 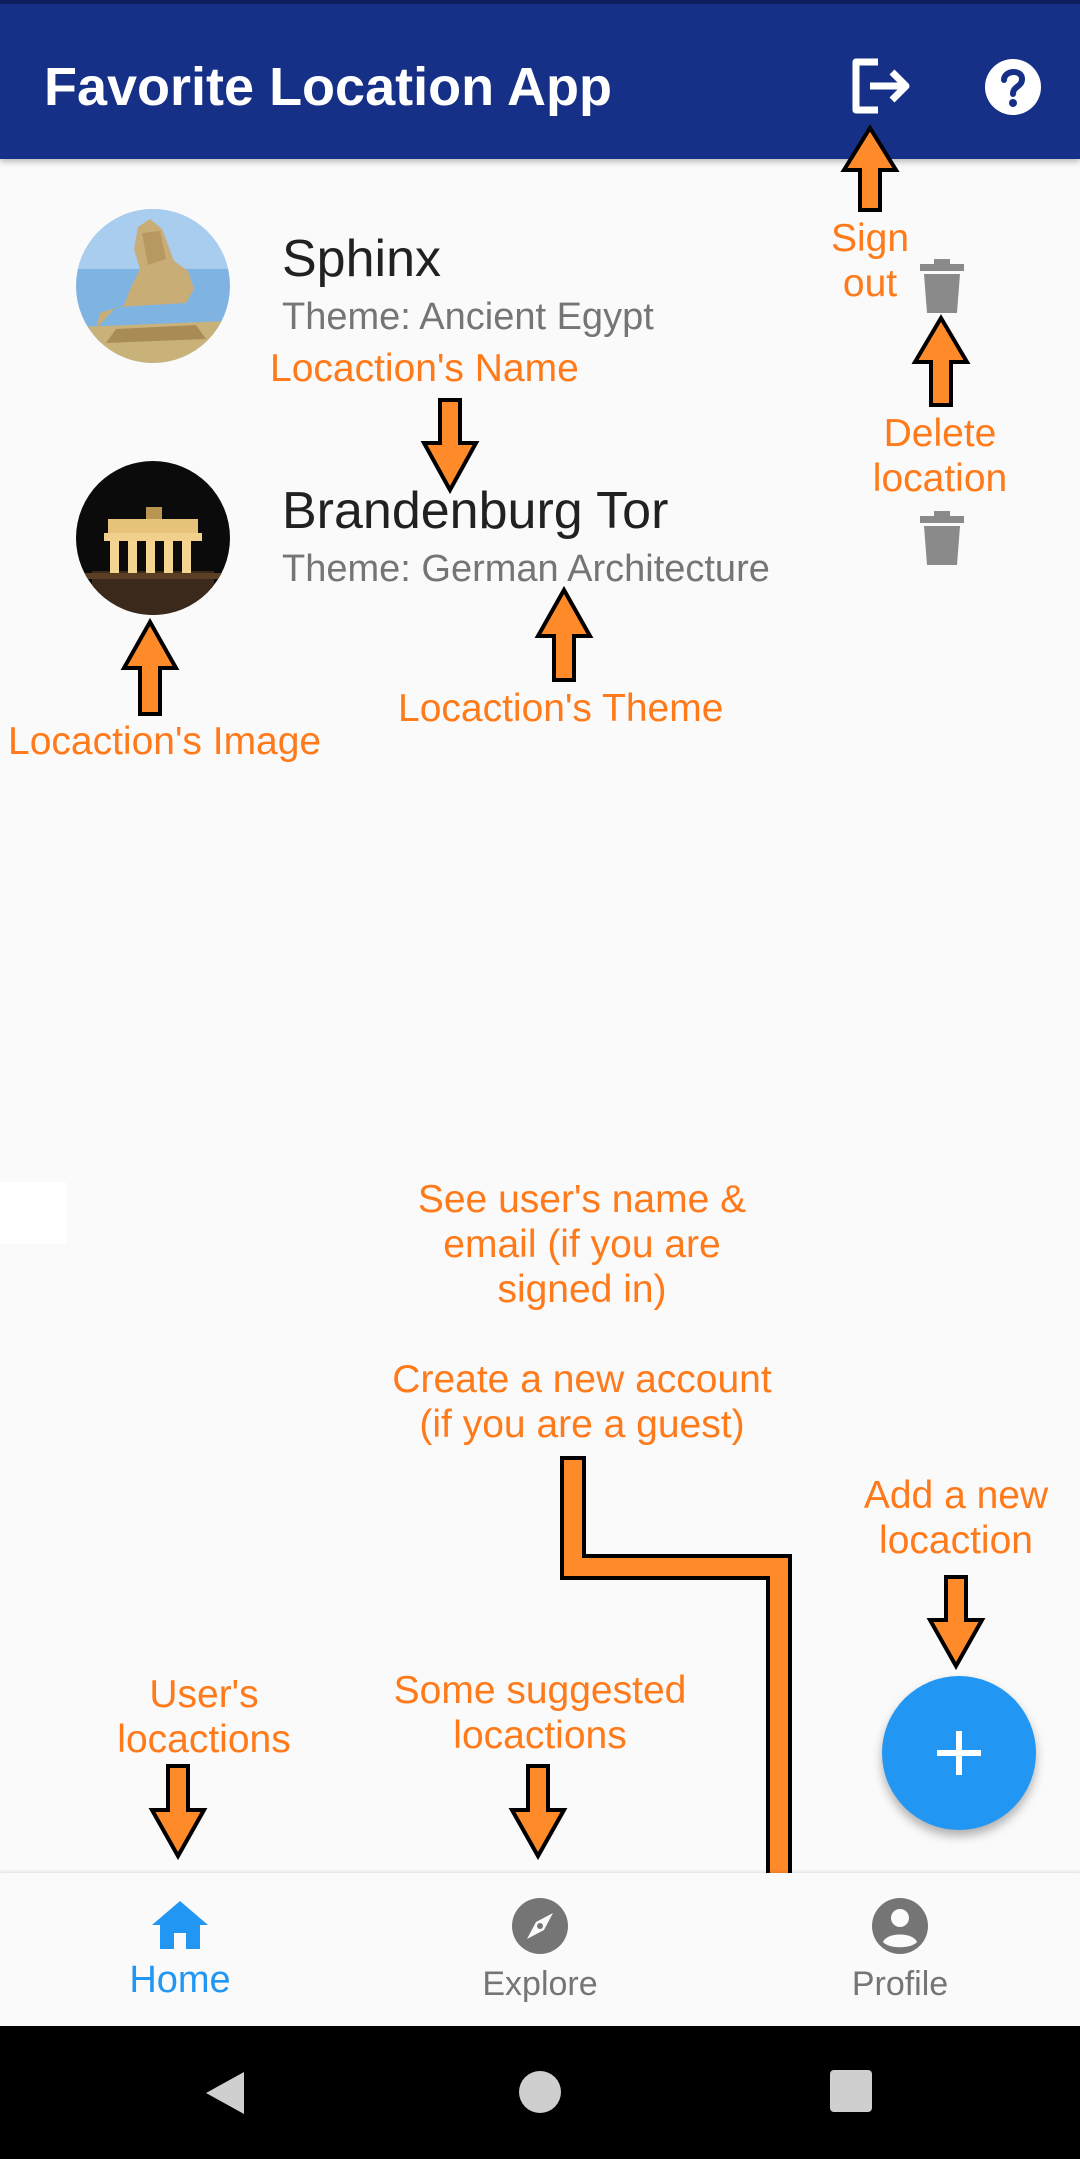 I want to click on recents-square-icon, so click(x=851, y=2091).